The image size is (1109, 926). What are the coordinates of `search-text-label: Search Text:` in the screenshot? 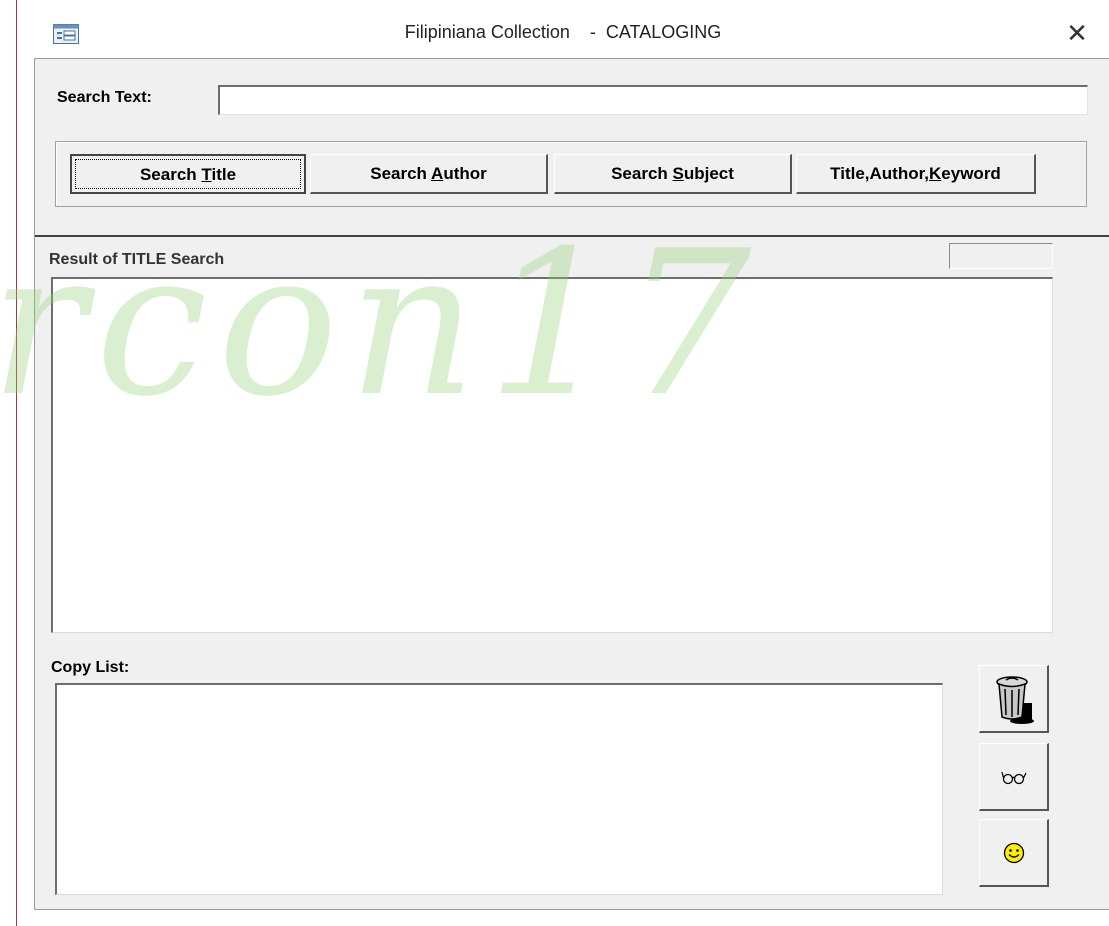 It's located at (104, 97).